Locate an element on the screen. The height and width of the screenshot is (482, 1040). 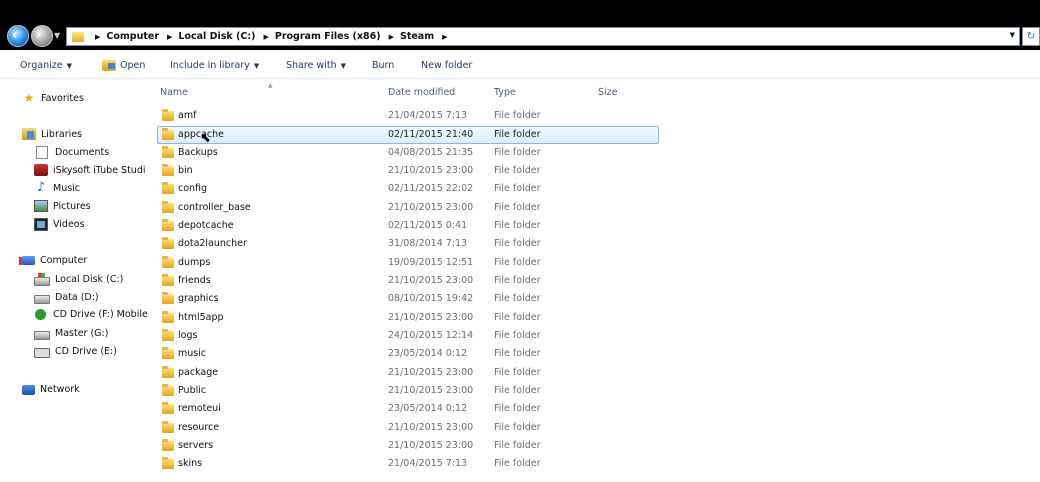
file-name: html5app is located at coordinates (201, 317).